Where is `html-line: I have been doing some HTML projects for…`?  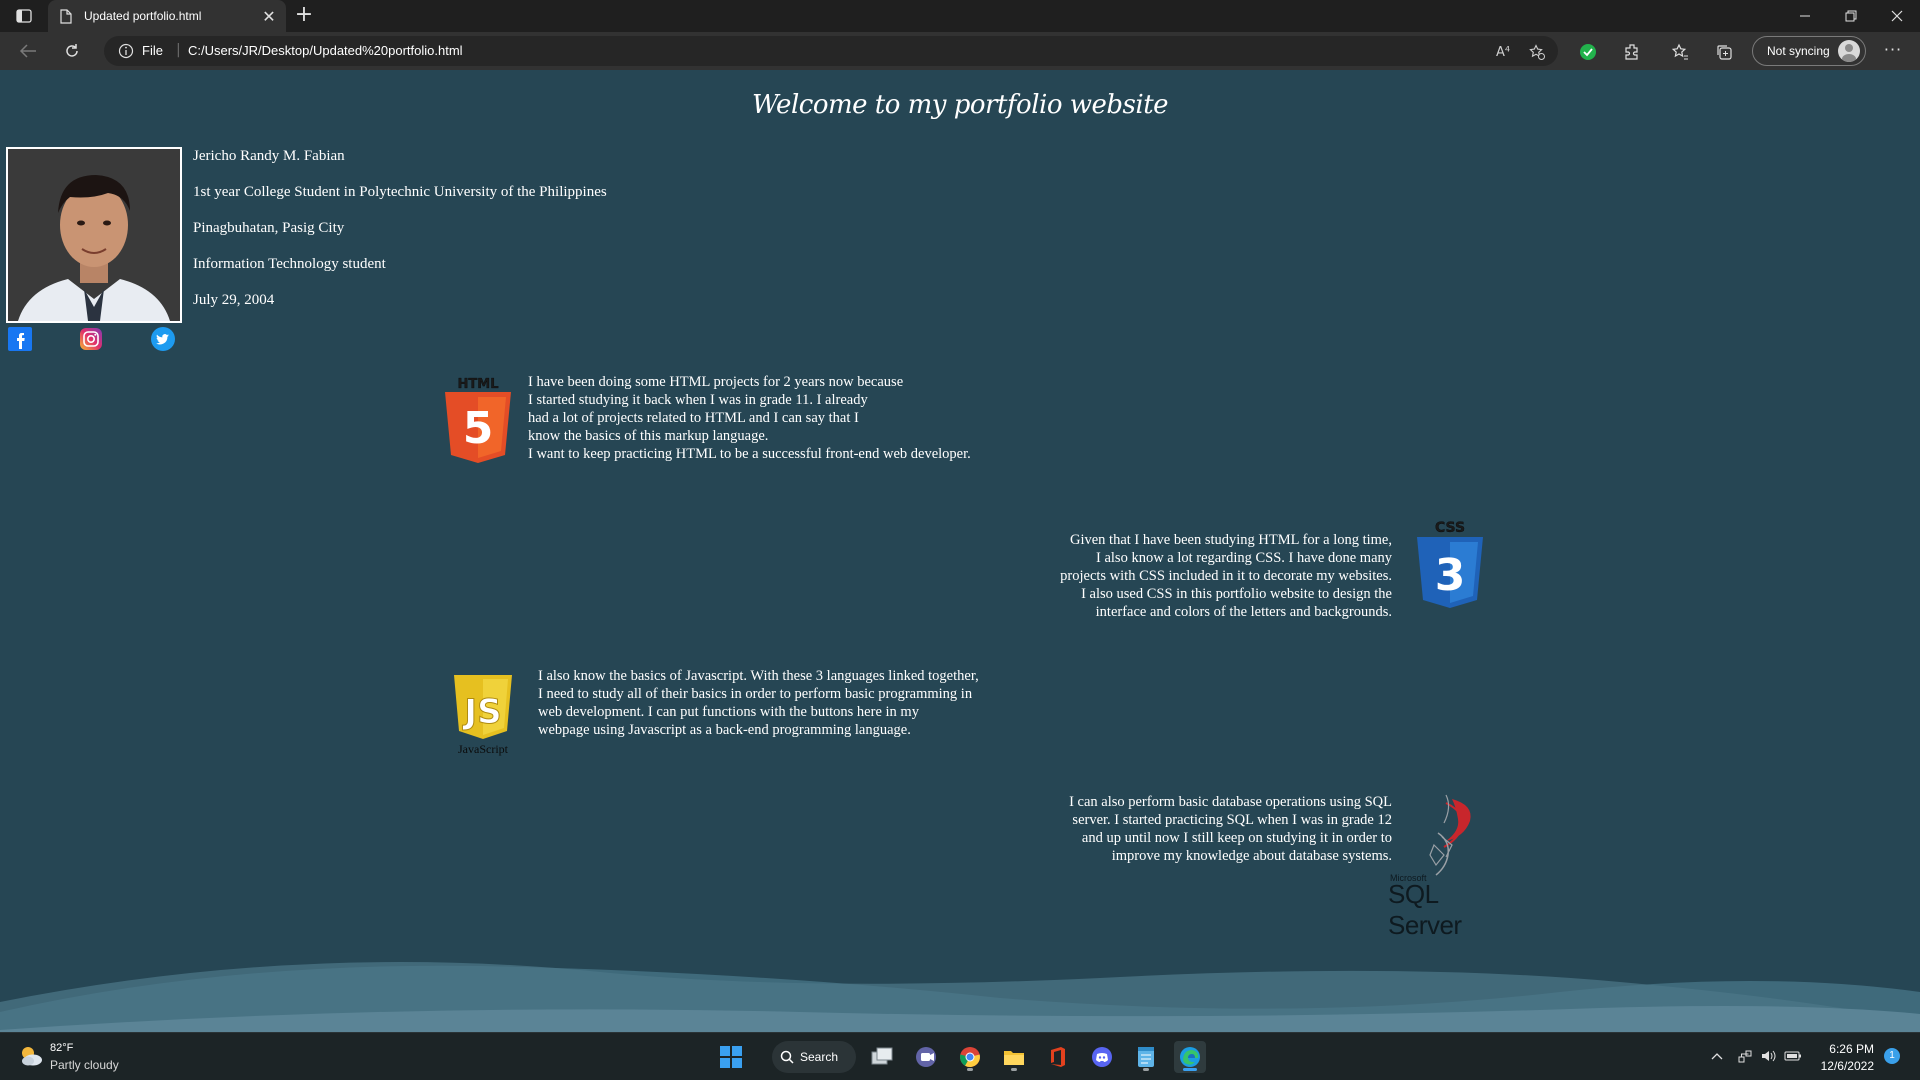 html-line: I have been doing some HTML projects for… is located at coordinates (716, 382).